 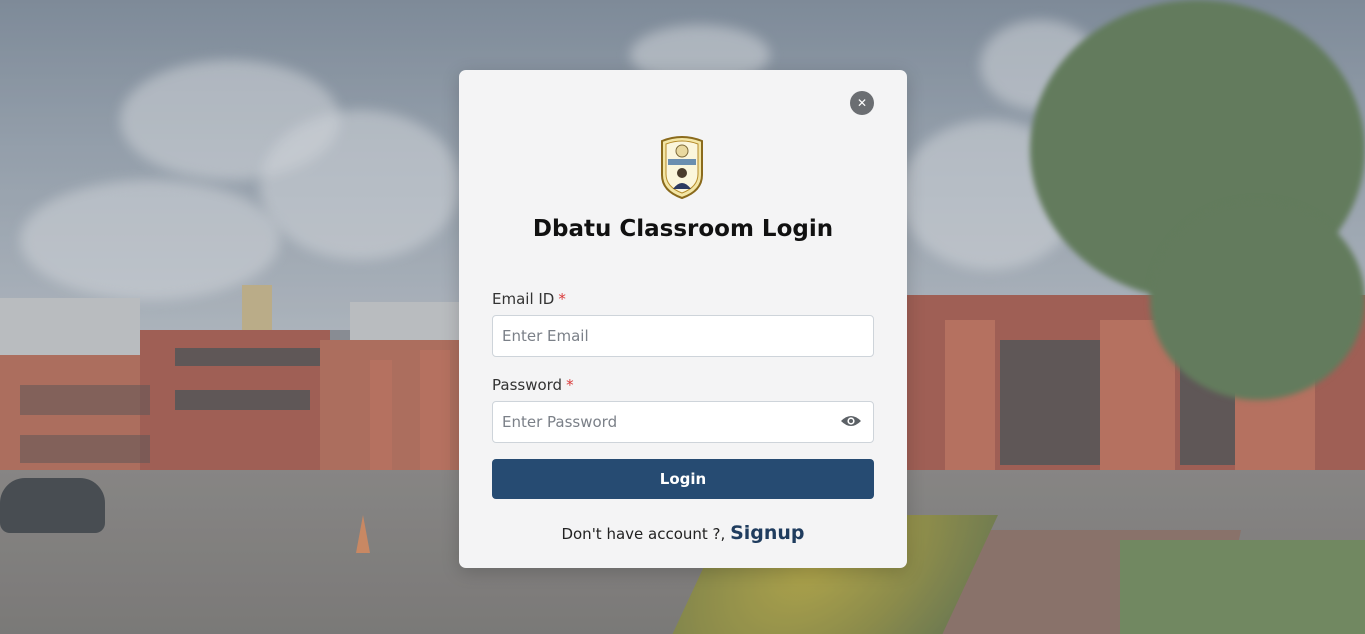 I want to click on email-label: Email ID *, so click(x=529, y=299).